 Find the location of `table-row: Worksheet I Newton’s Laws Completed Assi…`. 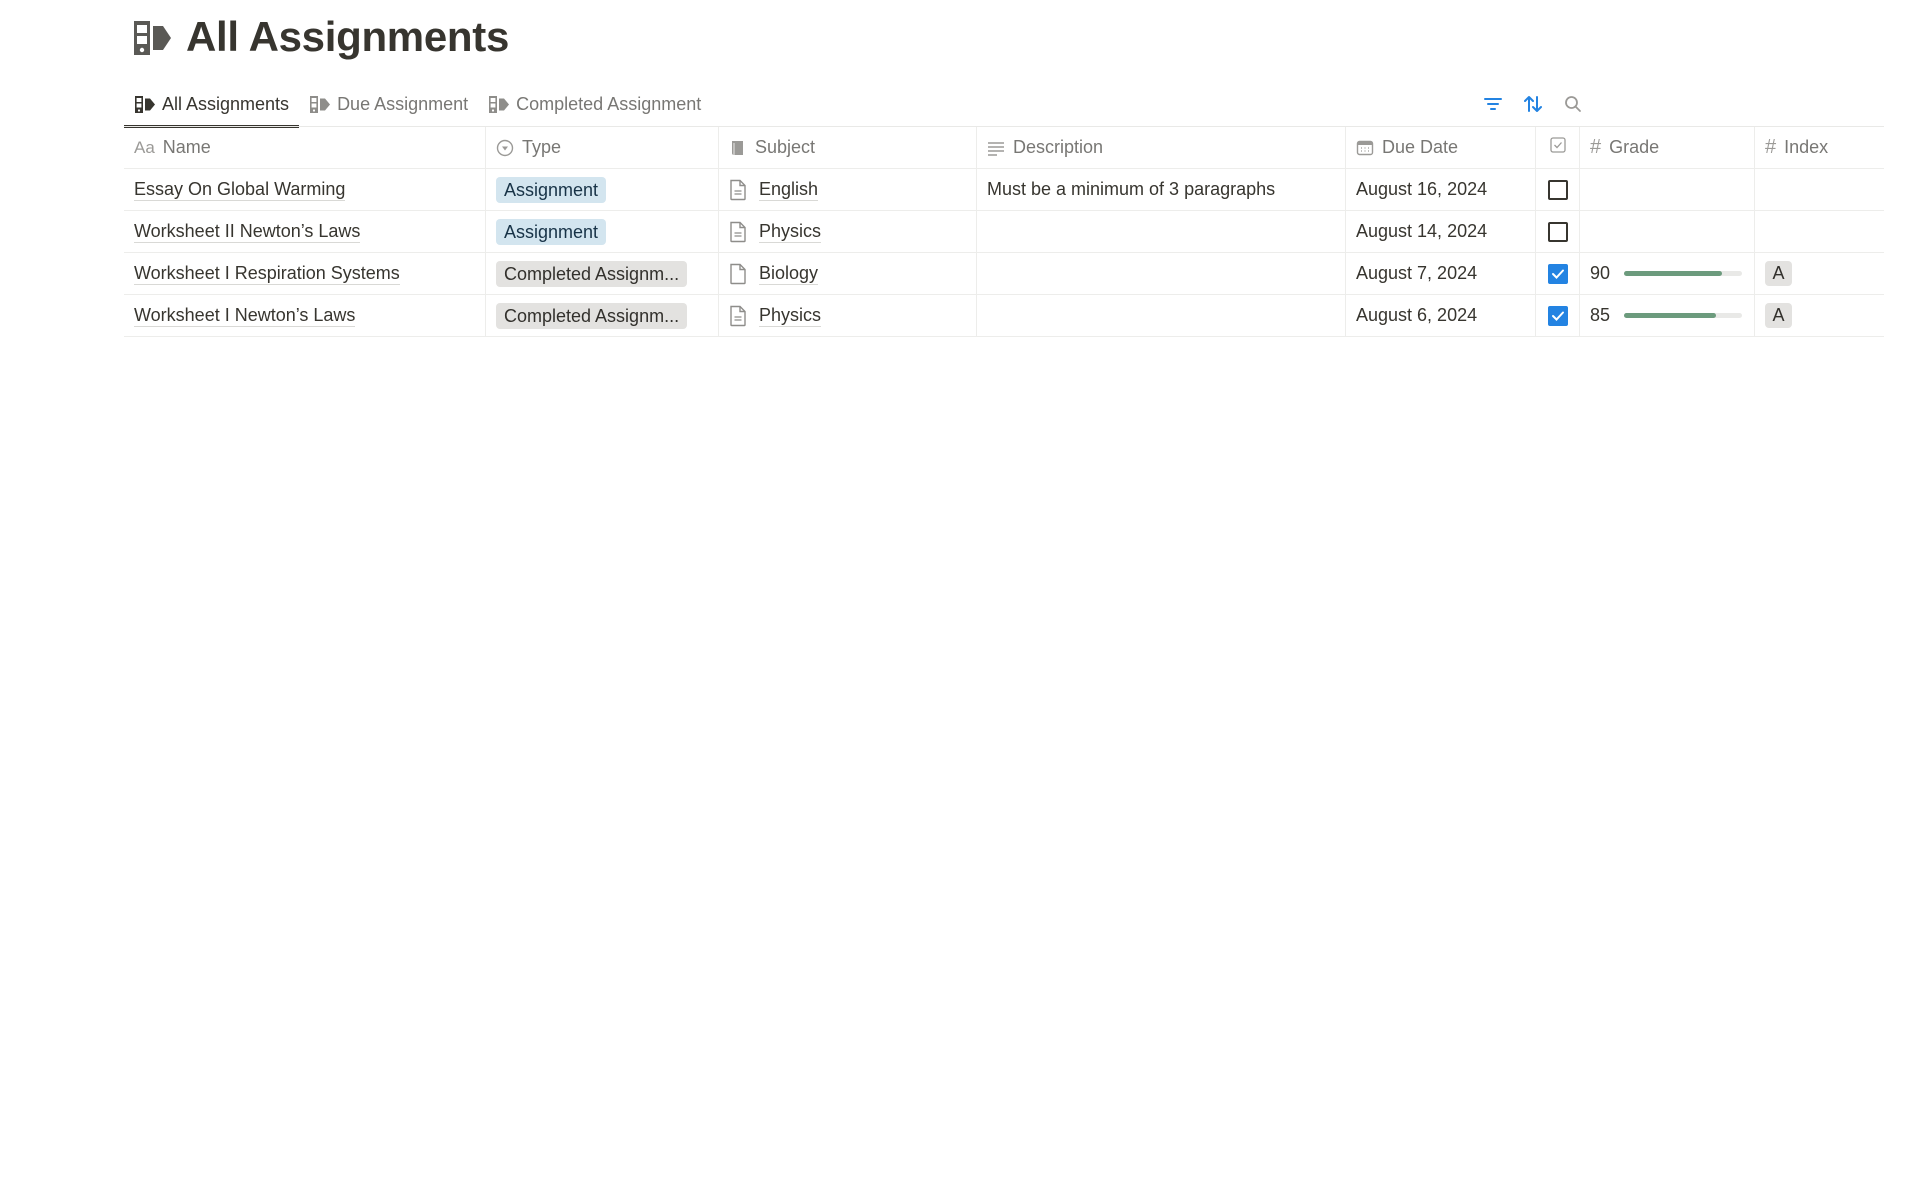

table-row: Worksheet I Newton’s Laws Completed Assi… is located at coordinates (1004, 316).